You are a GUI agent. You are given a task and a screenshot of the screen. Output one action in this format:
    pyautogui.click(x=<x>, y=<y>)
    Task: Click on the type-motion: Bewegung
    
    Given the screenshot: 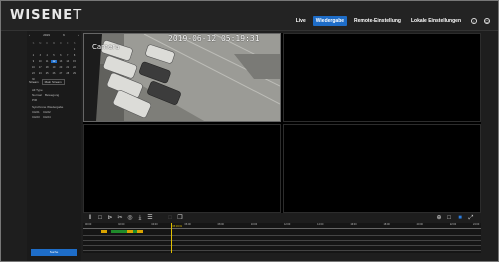 What is the action you would take?
    pyautogui.click(x=52, y=95)
    